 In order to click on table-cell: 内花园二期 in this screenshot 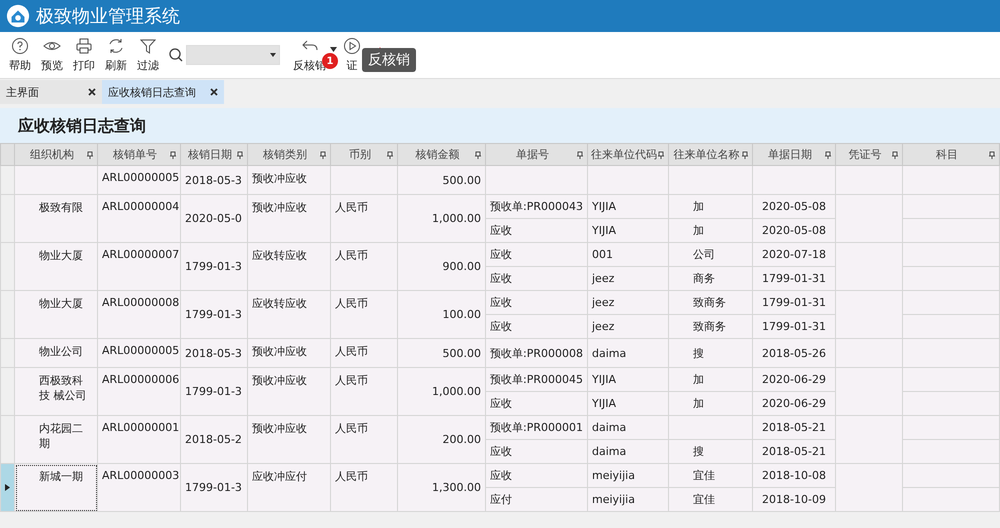, I will do `click(56, 440)`.